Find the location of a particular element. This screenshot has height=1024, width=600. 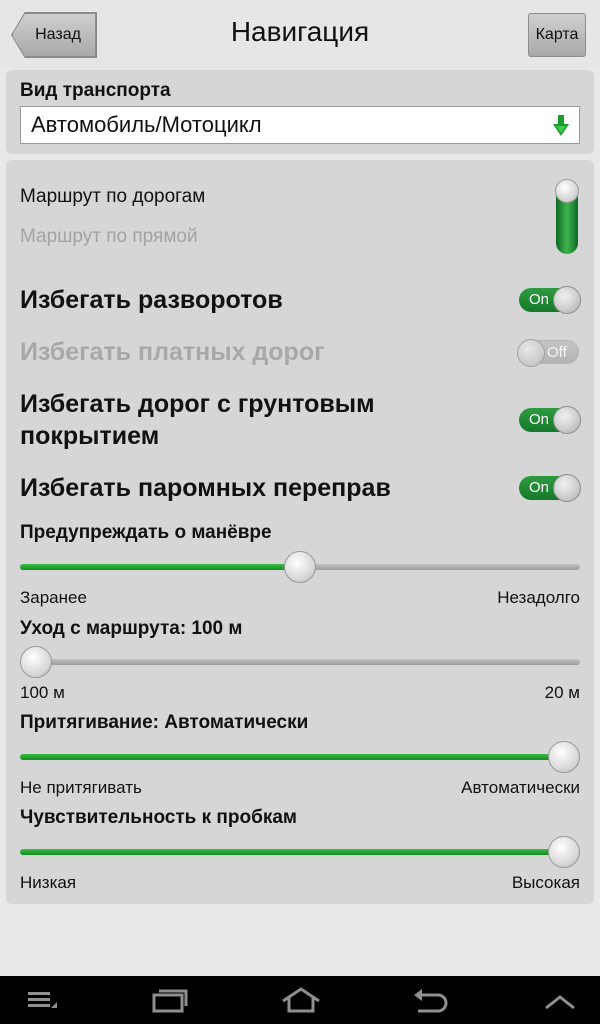

snapping-min-label: Не притягивать is located at coordinates (81, 787).